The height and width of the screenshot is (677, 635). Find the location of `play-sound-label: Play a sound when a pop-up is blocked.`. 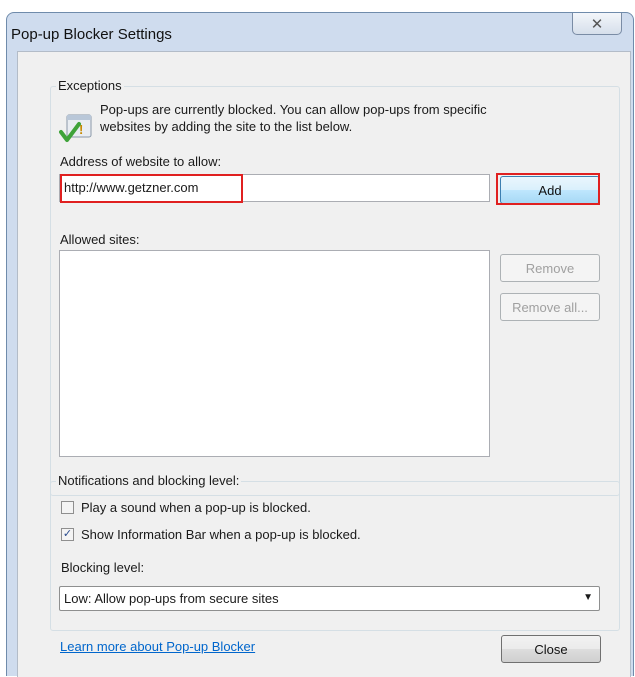

play-sound-label: Play a sound when a pop-up is blocked. is located at coordinates (196, 507).